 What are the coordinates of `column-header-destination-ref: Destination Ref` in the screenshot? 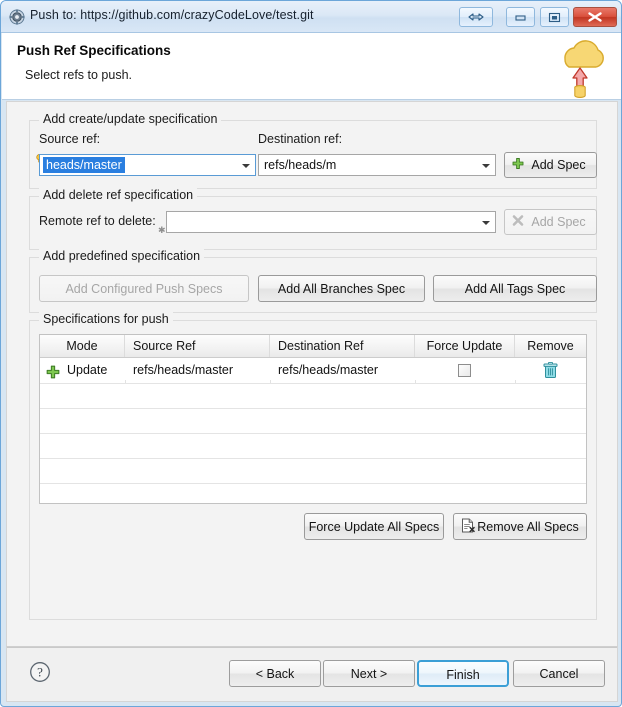 It's located at (342, 346).